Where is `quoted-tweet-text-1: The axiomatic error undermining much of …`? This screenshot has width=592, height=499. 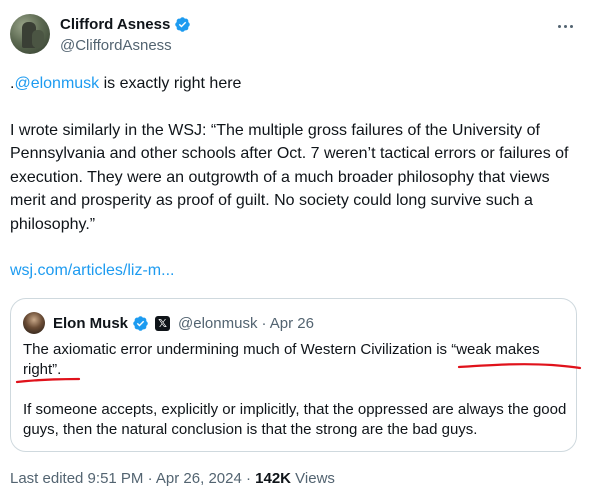
quoted-tweet-text-1: The axiomatic error undermining much of … is located at coordinates (281, 359).